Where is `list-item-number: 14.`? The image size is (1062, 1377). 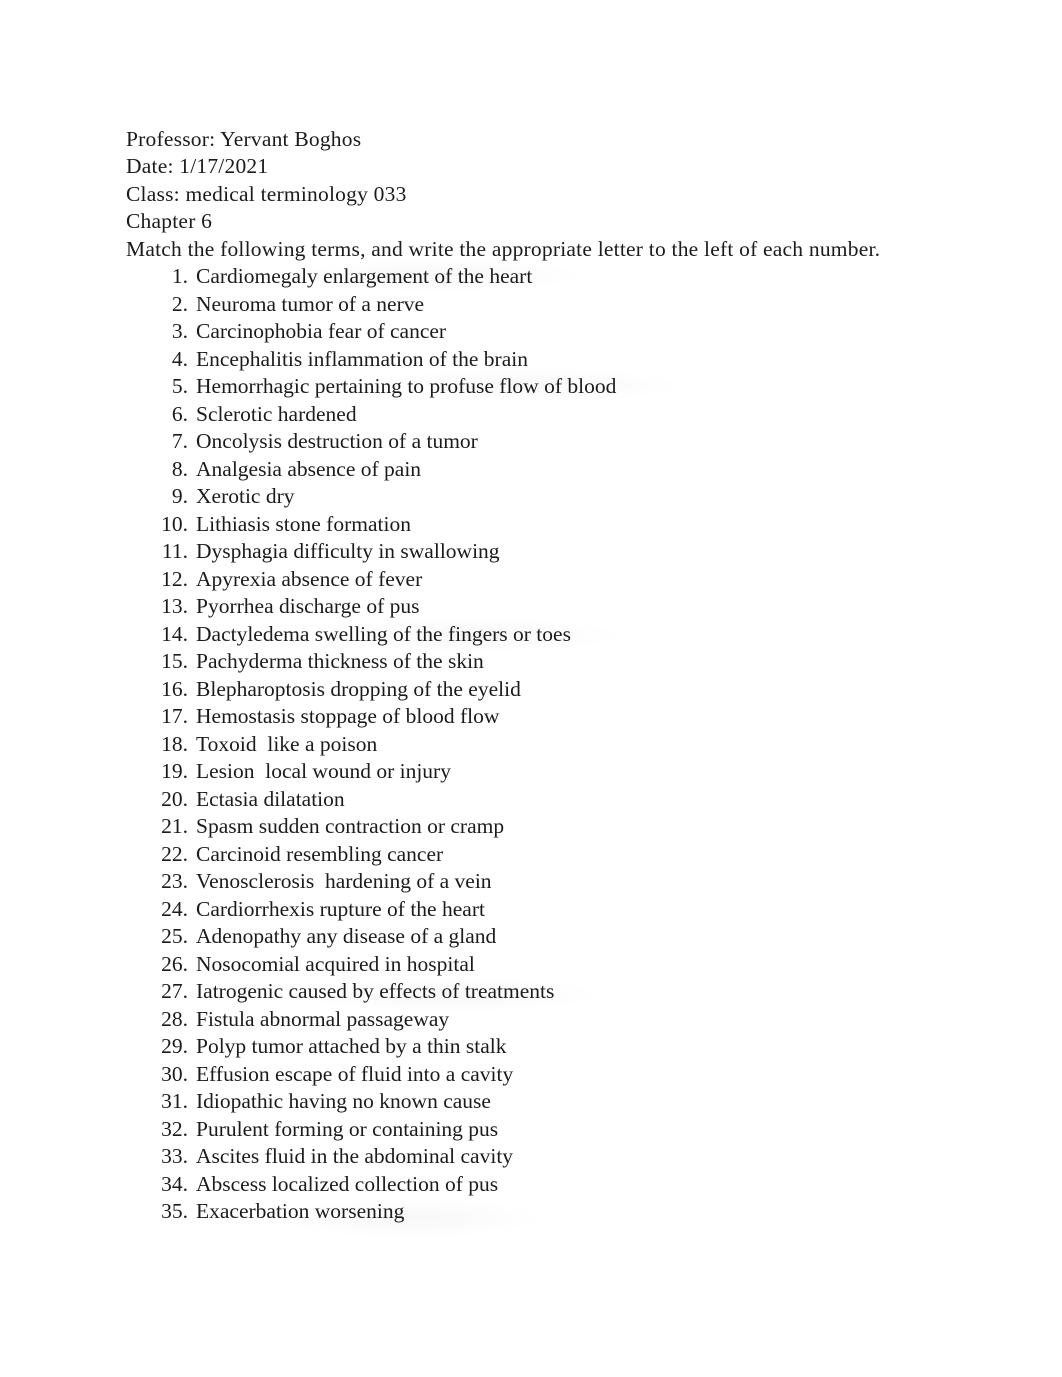 list-item-number: 14. is located at coordinates (174, 633).